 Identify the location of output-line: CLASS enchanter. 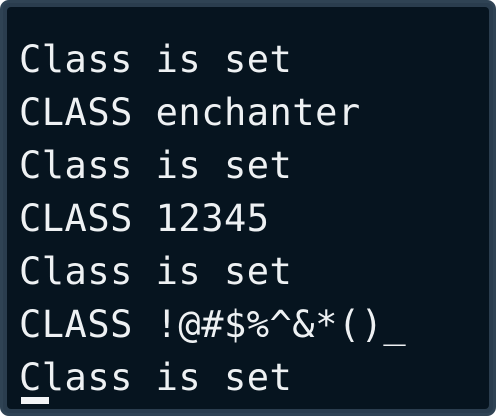
(190, 112).